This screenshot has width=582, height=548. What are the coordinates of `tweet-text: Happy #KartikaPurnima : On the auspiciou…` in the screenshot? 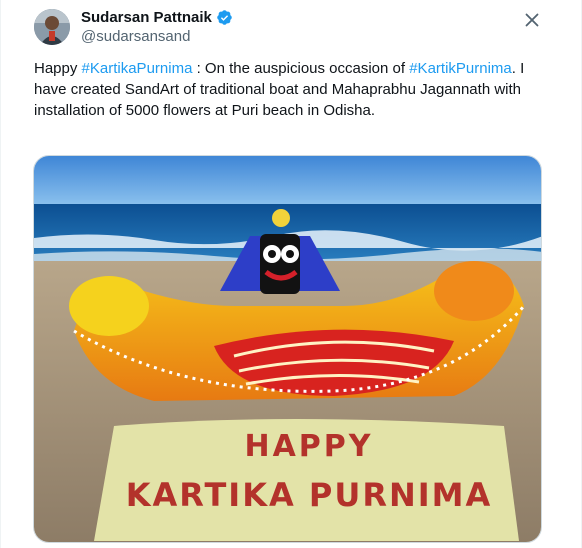 It's located at (289, 89).